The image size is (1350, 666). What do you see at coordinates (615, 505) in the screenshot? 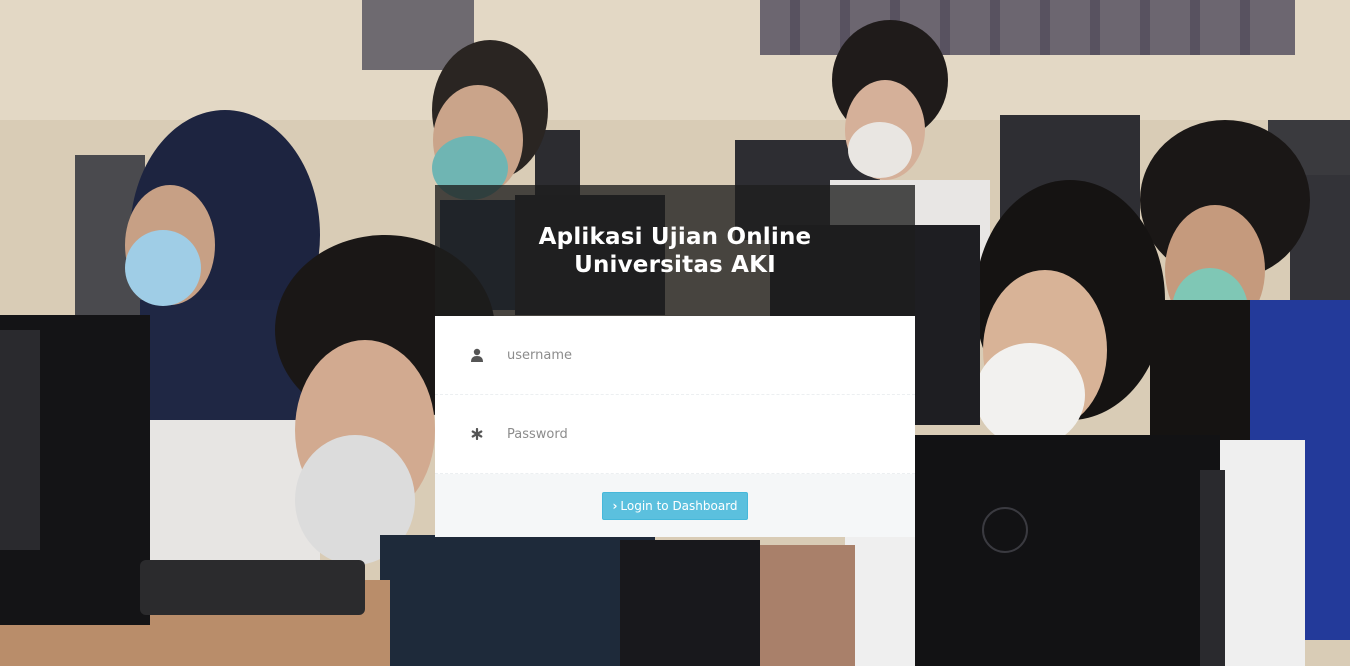
I see `chevron-right-icon: ›` at bounding box center [615, 505].